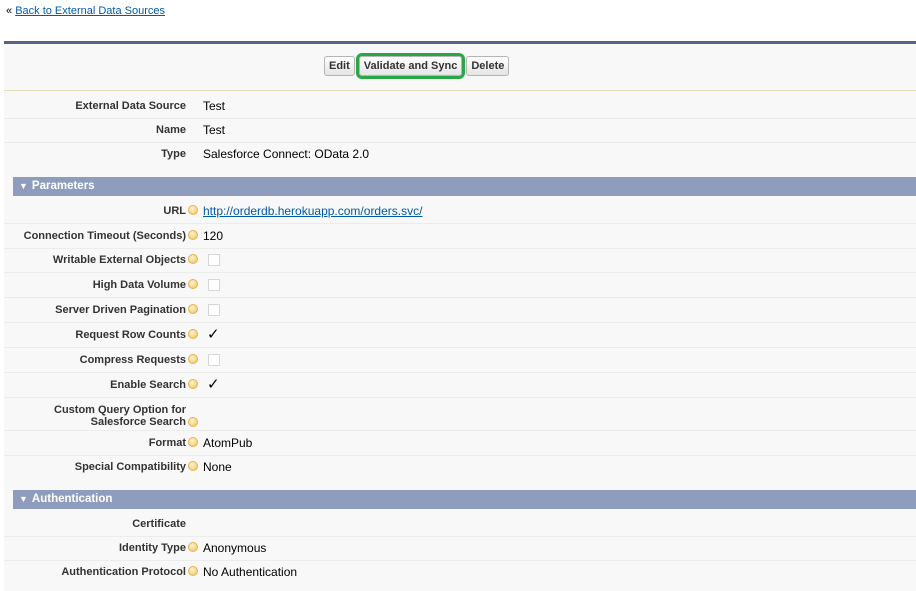 This screenshot has width=916, height=591. Describe the element at coordinates (460, 260) in the screenshot. I see `row-writable-external-objects: Writable External Objects` at that location.